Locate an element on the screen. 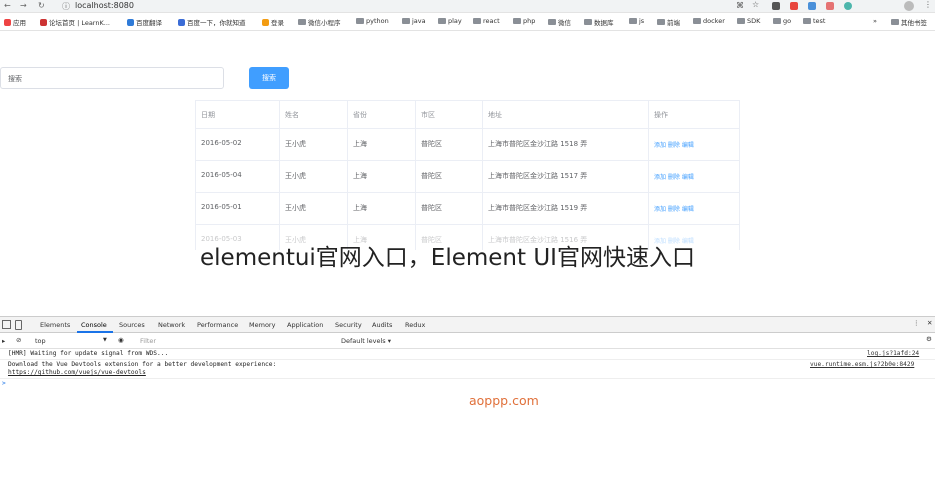 This screenshot has height=490, width=935. tab-elements: Elements is located at coordinates (55, 325).